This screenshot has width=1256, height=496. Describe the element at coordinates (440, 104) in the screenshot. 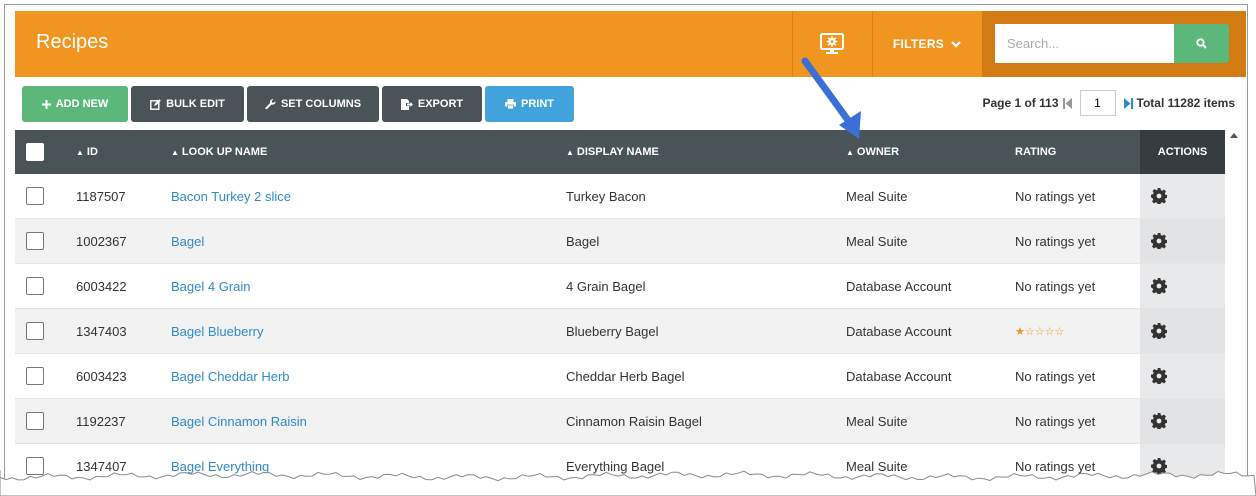

I see `export-label: EXPORT` at that location.